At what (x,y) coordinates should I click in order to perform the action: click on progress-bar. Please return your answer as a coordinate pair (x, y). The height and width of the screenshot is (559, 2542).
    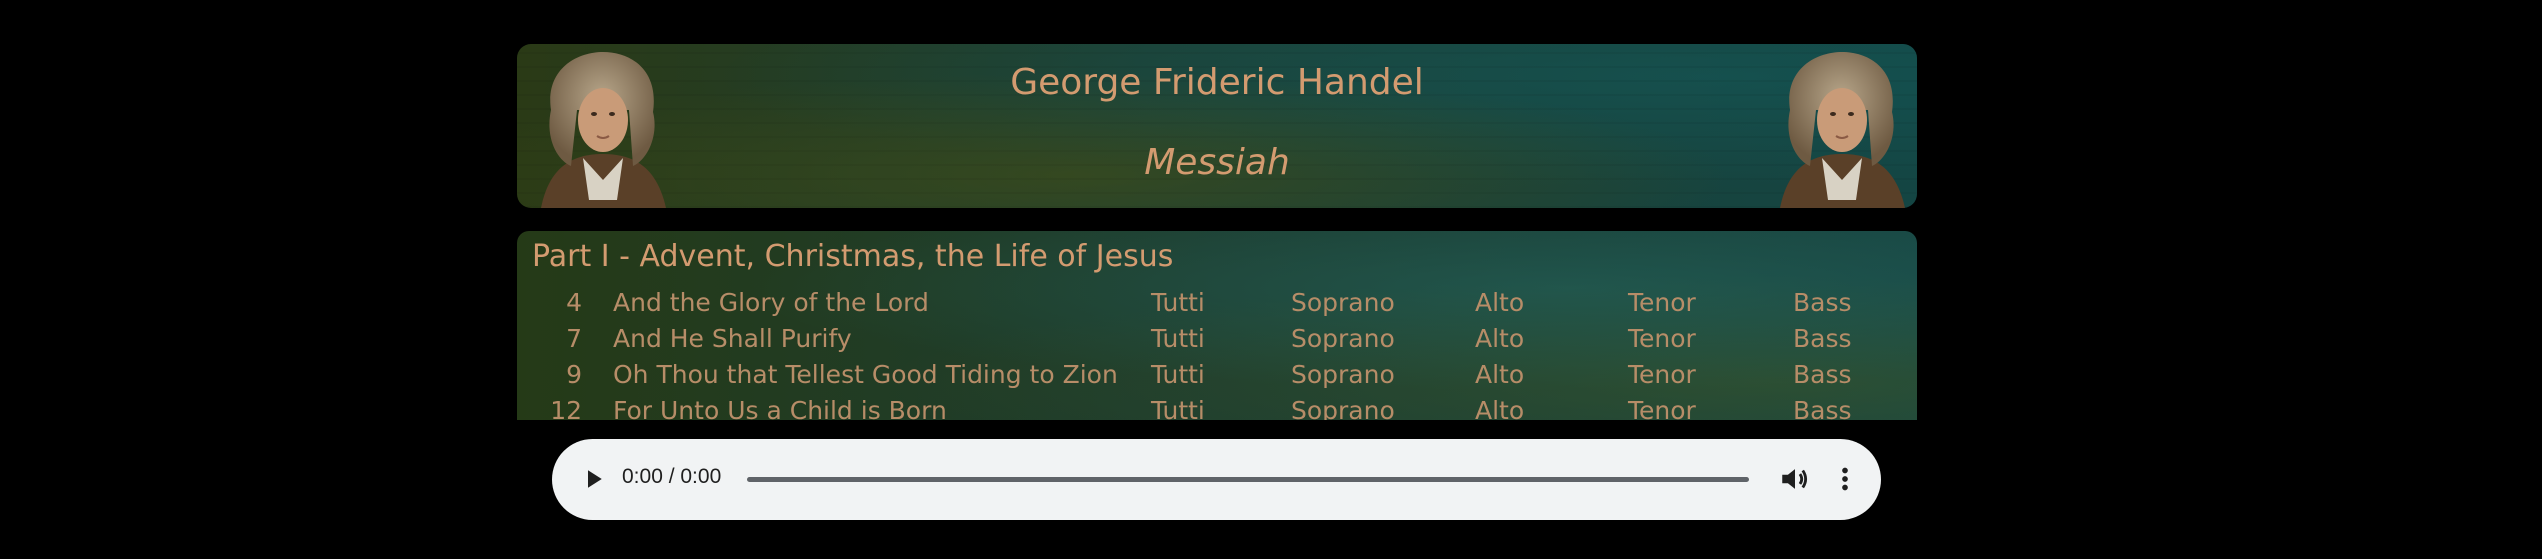
    Looking at the image, I should click on (1248, 479).